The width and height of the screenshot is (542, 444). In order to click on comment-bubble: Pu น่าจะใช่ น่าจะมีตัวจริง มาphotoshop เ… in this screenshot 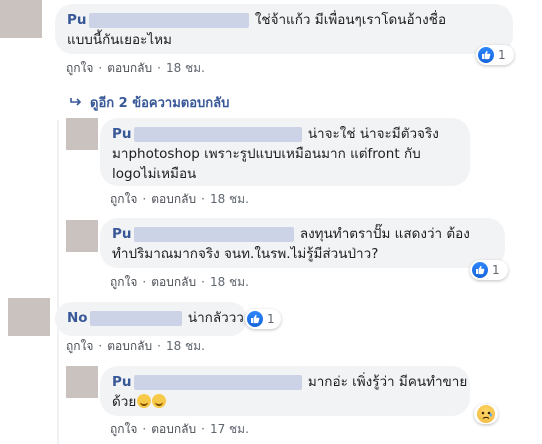, I will do `click(285, 152)`.